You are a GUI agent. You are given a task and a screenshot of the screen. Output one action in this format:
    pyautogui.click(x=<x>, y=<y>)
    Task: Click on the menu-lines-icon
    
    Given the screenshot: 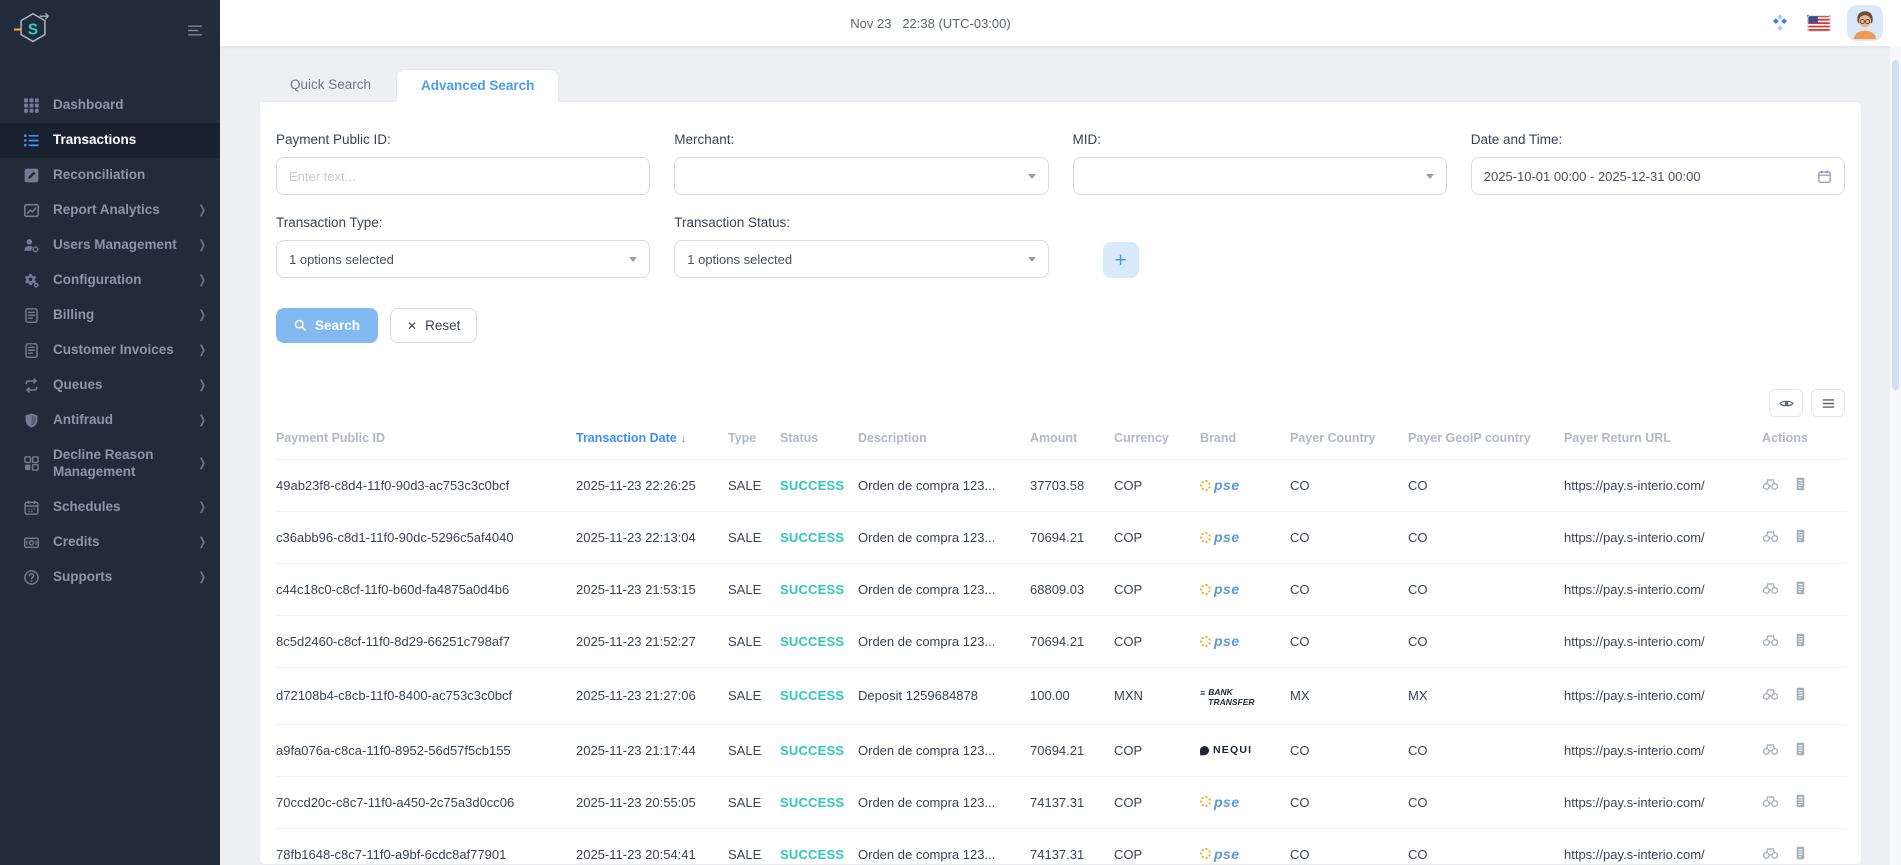 What is the action you would take?
    pyautogui.click(x=1828, y=403)
    